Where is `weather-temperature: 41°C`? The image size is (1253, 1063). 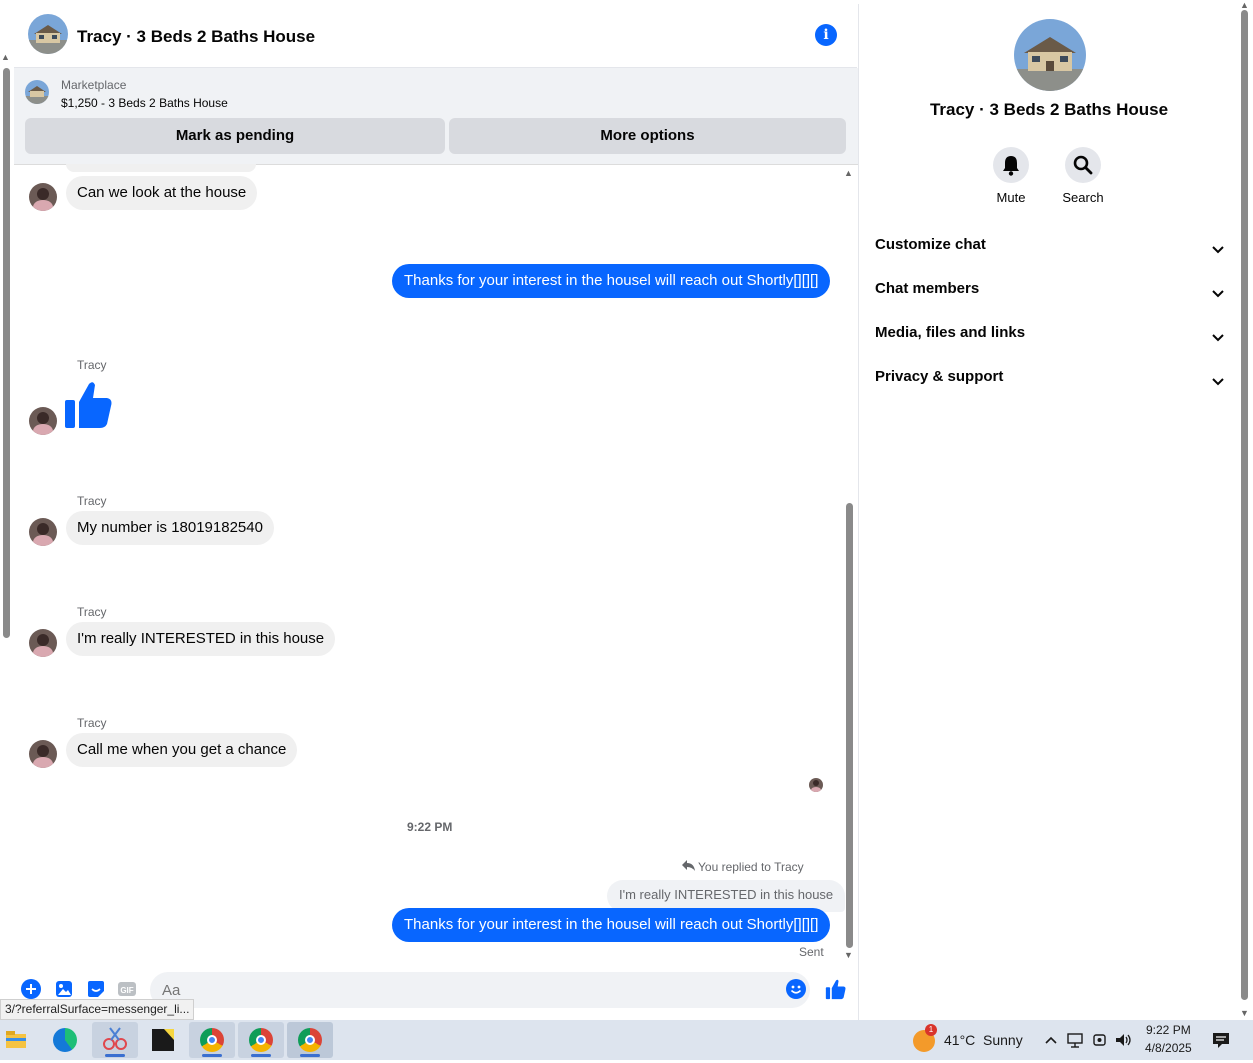 weather-temperature: 41°C is located at coordinates (959, 1040).